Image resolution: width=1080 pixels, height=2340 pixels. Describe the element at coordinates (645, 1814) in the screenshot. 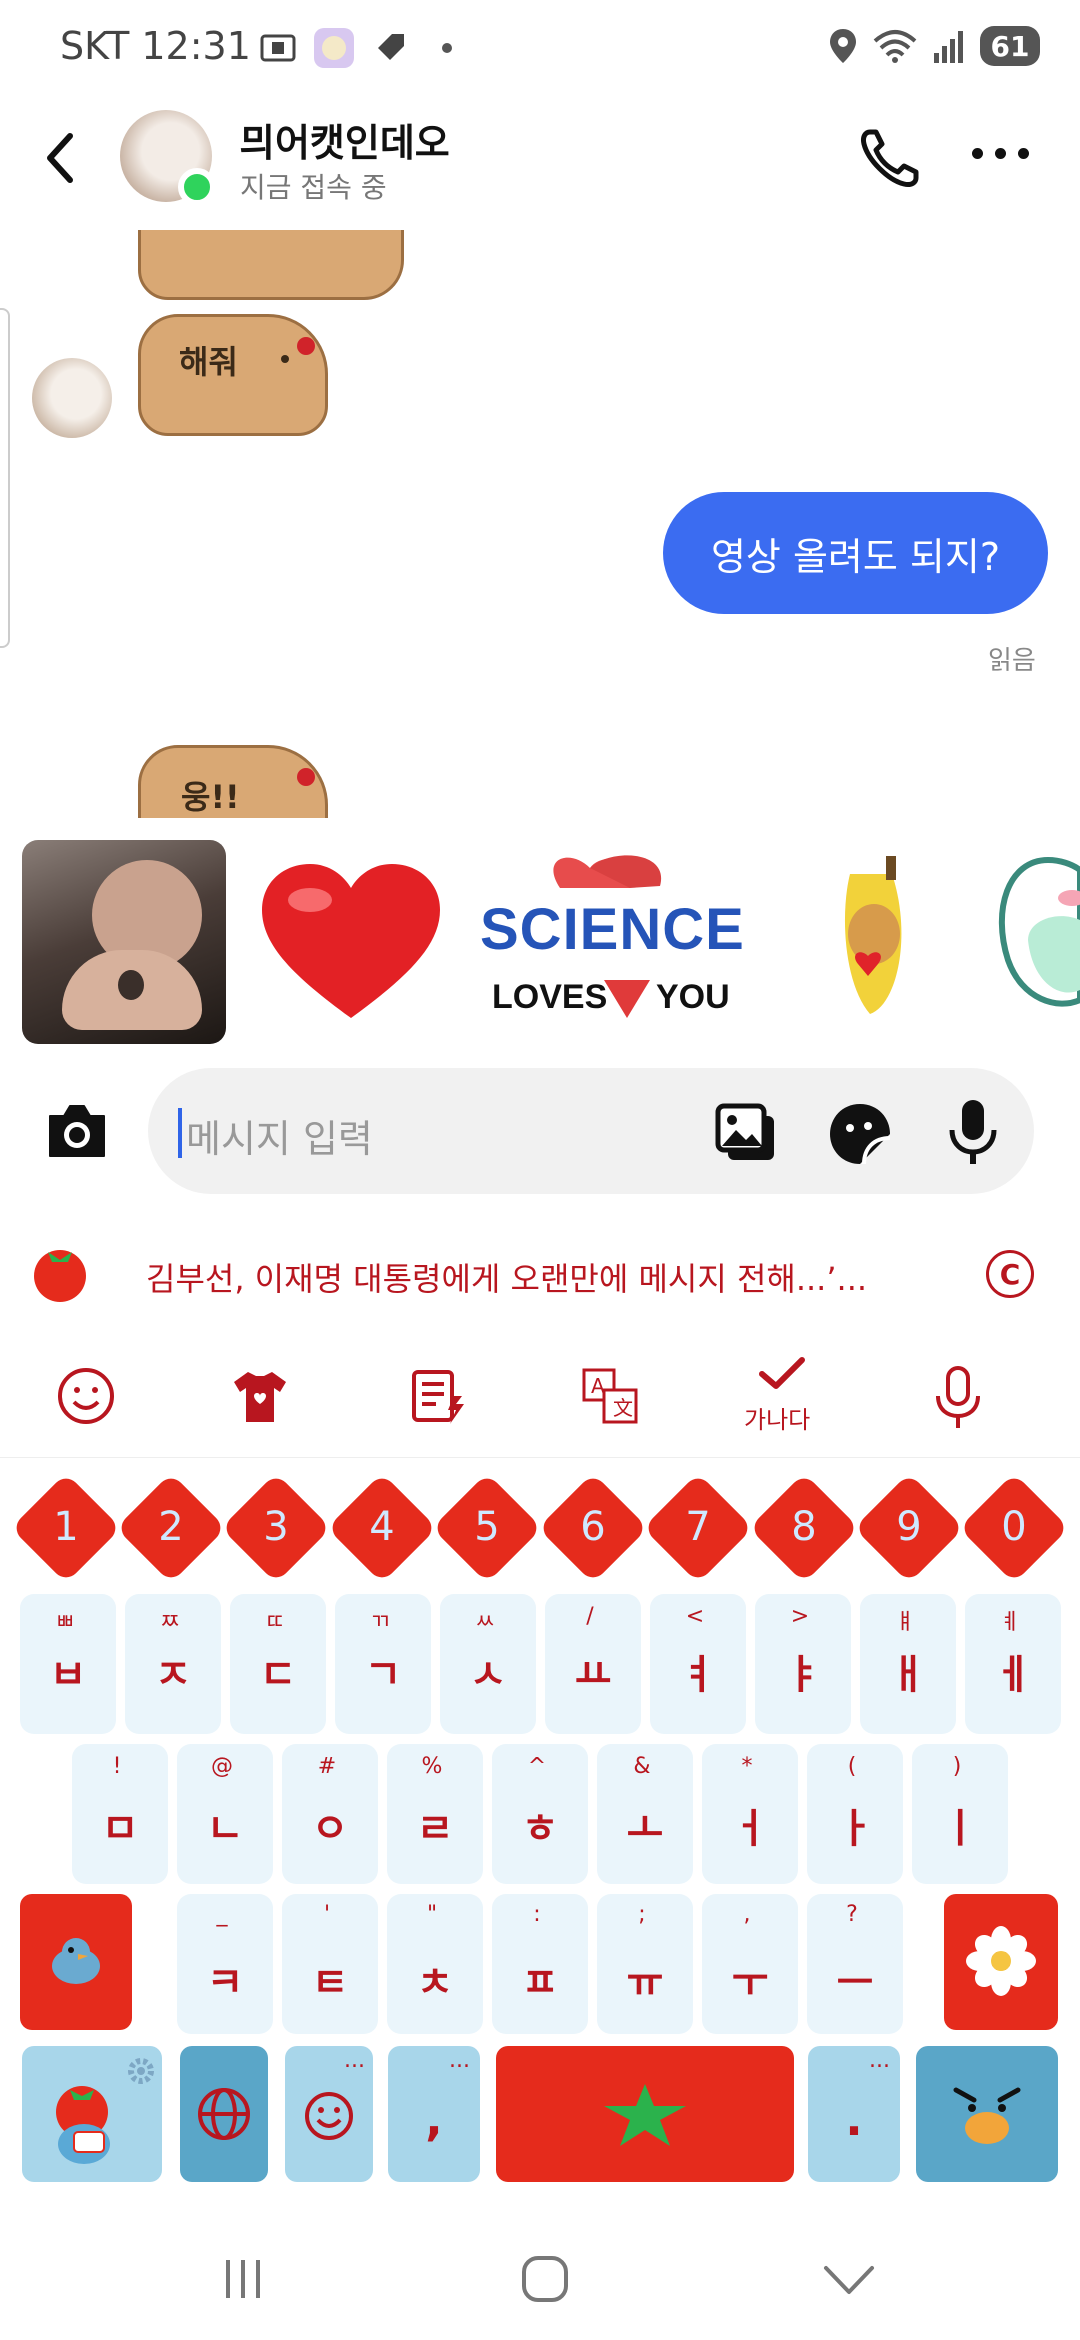

I see `key-o: & ㅗ` at that location.